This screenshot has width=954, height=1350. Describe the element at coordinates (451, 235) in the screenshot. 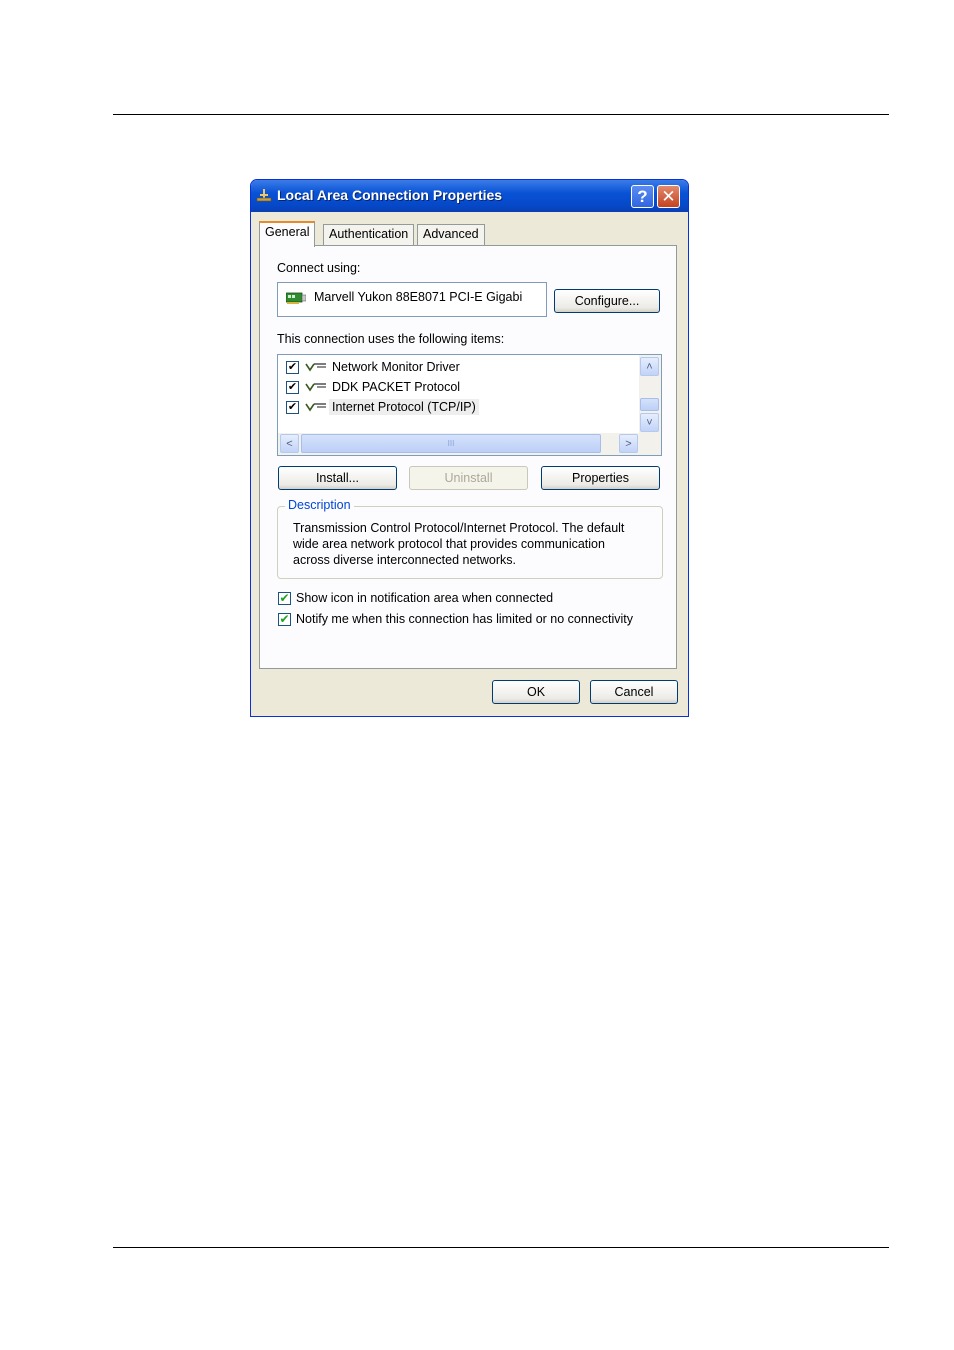

I see `tab-advanced: Advanced` at that location.